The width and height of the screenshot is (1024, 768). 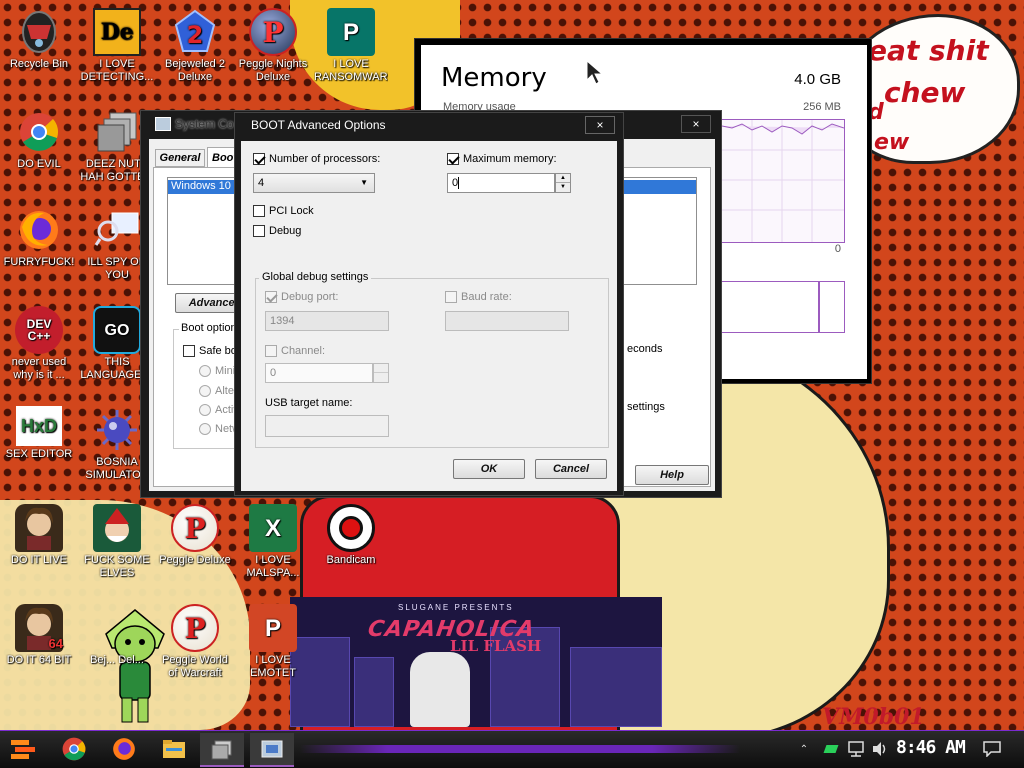 I want to click on bejeweled-partial-icon, so click(x=117, y=628).